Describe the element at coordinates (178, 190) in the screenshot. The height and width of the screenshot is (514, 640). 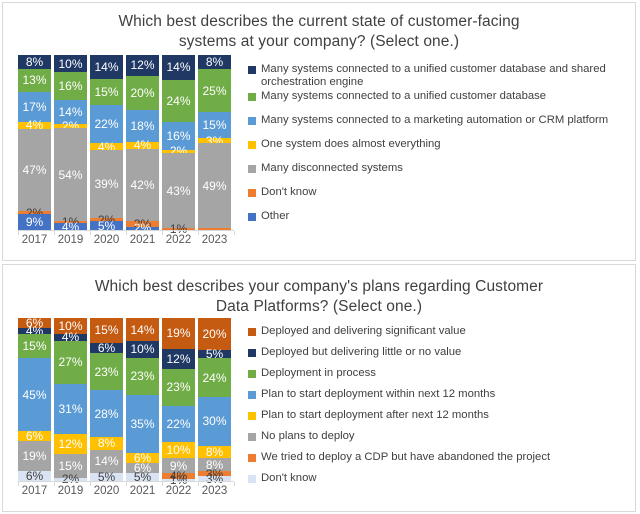
I see `bar-segment-label: 43%` at that location.